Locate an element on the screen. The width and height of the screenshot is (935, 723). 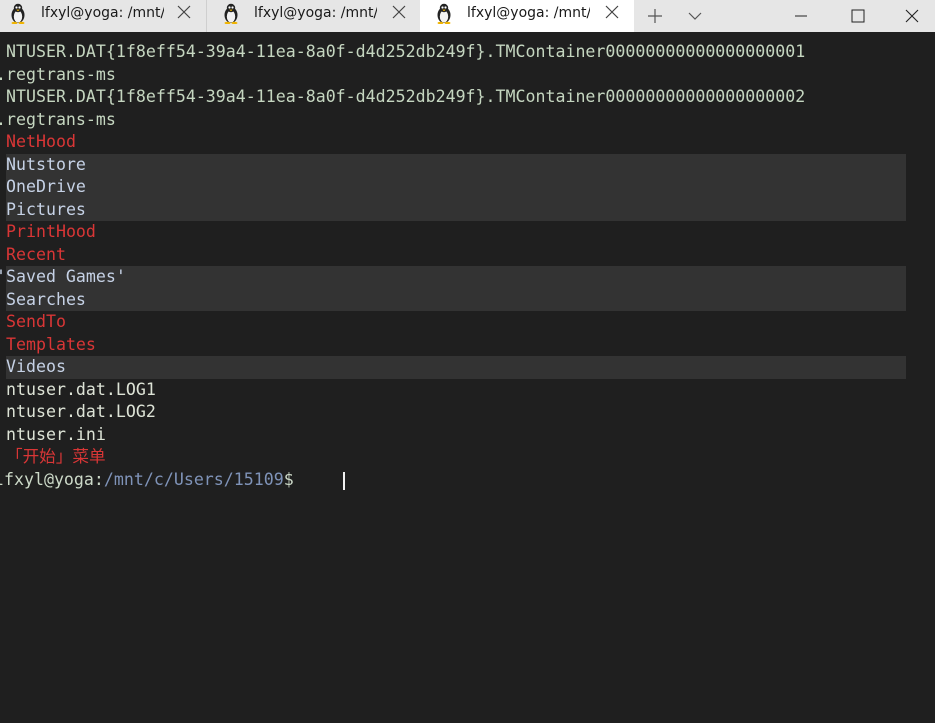
tab-3: lfxyl@yoga: /mnt/c is located at coordinates (527, 16).